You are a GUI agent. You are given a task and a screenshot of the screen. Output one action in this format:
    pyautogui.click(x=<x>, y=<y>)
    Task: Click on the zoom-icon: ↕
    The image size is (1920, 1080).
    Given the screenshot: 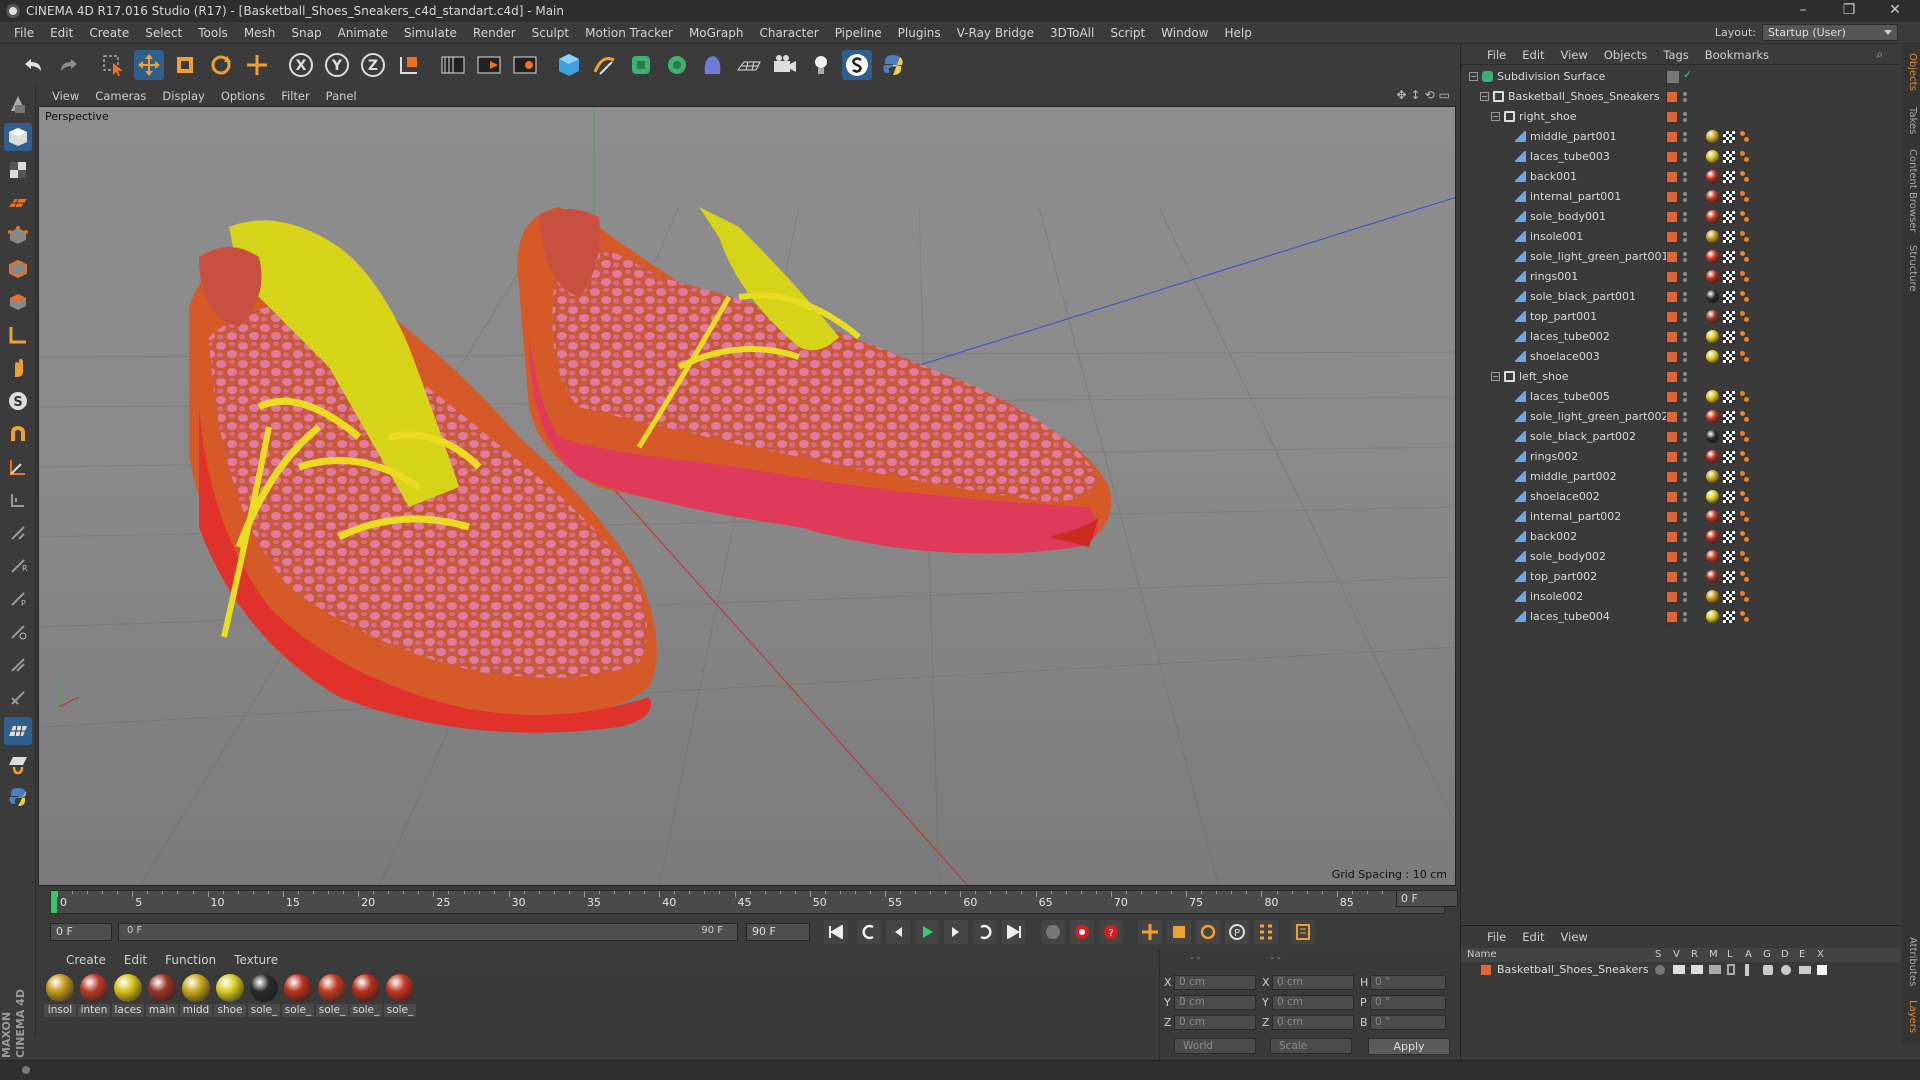 What is the action you would take?
    pyautogui.click(x=1416, y=95)
    